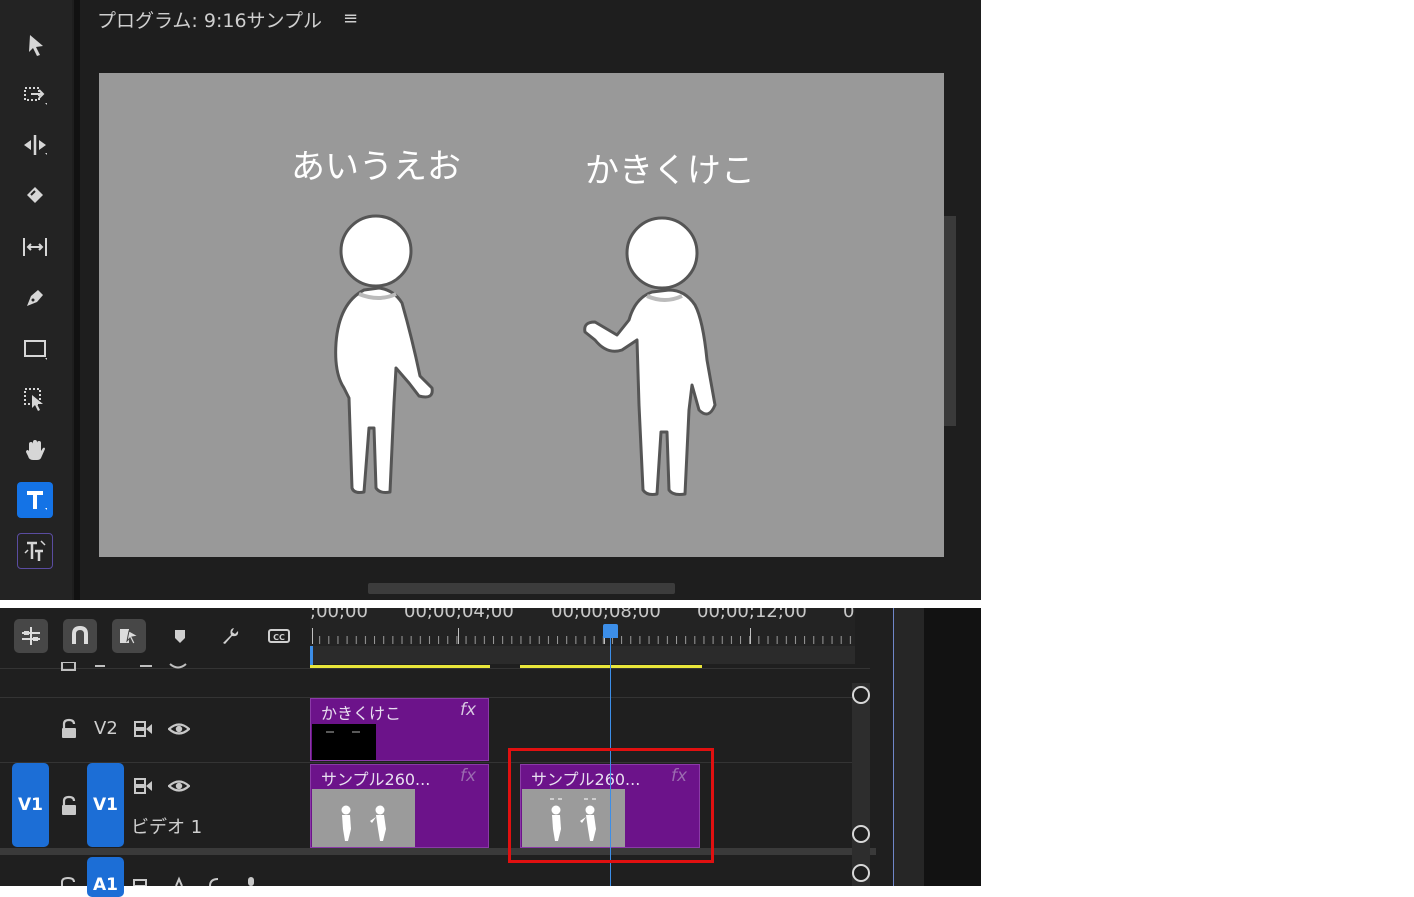 The width and height of the screenshot is (1414, 897). I want to click on panel-title: プログラム: 9:16サンプル, so click(209, 21).